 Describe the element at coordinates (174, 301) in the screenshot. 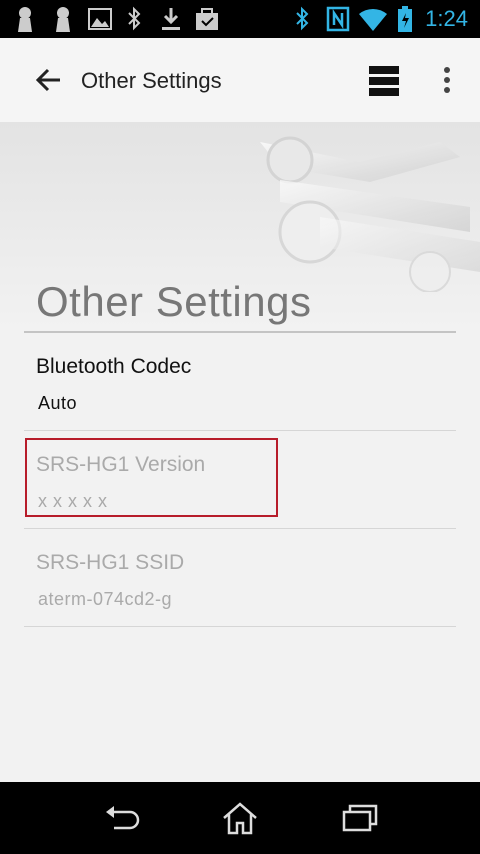

I see `page-heading: Other Settings` at that location.